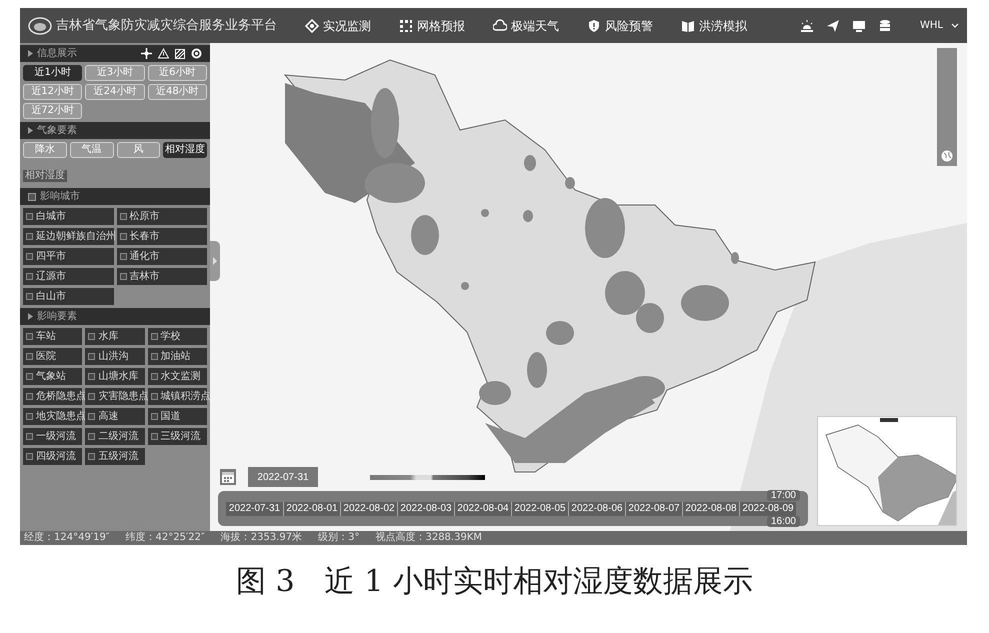 The height and width of the screenshot is (633, 989). Describe the element at coordinates (339, 538) in the screenshot. I see `status-text: 级别：3°` at that location.